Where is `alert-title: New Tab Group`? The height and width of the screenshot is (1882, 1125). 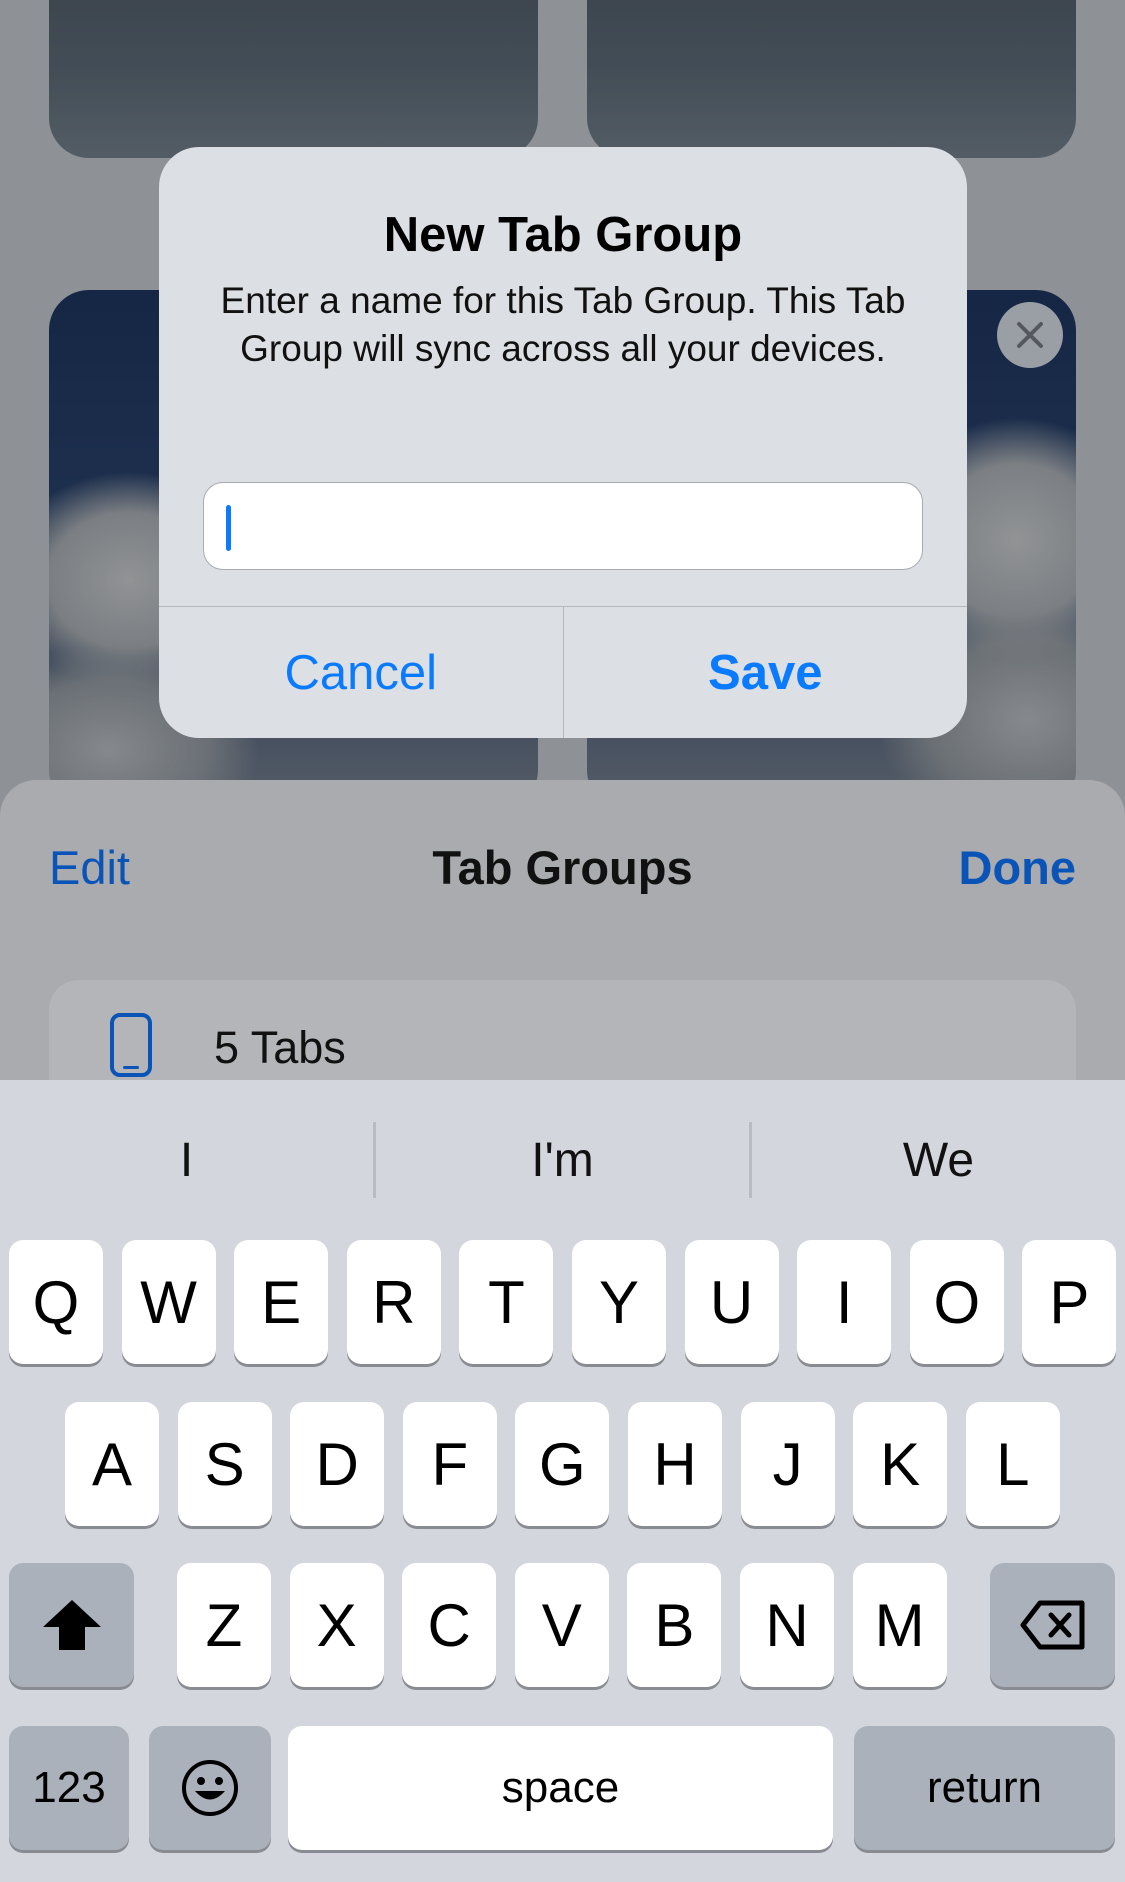 alert-title: New Tab Group is located at coordinates (563, 235).